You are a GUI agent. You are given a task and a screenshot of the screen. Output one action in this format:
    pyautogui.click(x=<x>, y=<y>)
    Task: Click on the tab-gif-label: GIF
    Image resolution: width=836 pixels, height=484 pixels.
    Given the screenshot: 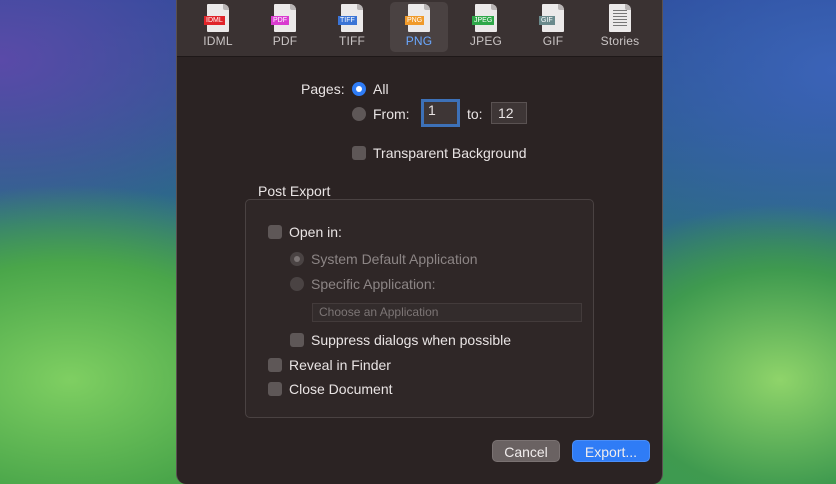 What is the action you would take?
    pyautogui.click(x=553, y=41)
    